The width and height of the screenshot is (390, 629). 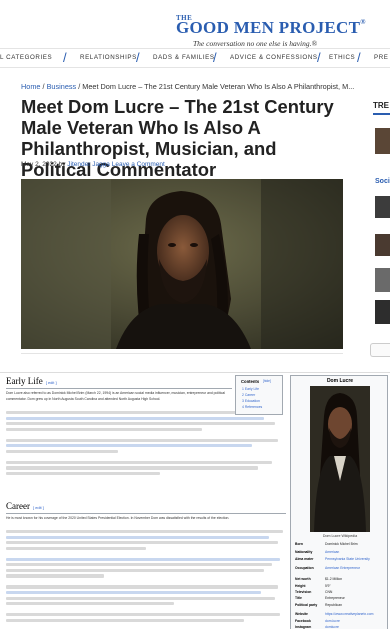 What do you see at coordinates (250, 381) in the screenshot?
I see `toc-title: Contents` at bounding box center [250, 381].